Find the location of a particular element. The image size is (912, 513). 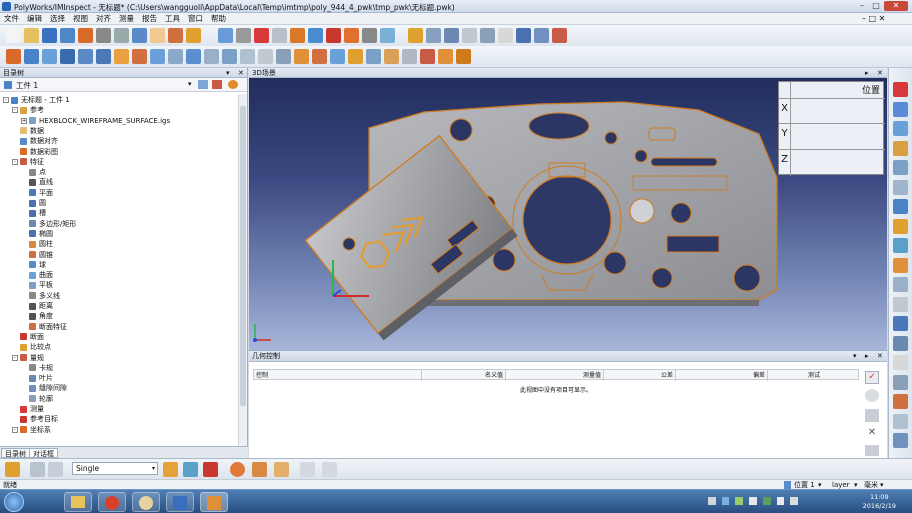

tree-item: 角度 is located at coordinates (37, 316).